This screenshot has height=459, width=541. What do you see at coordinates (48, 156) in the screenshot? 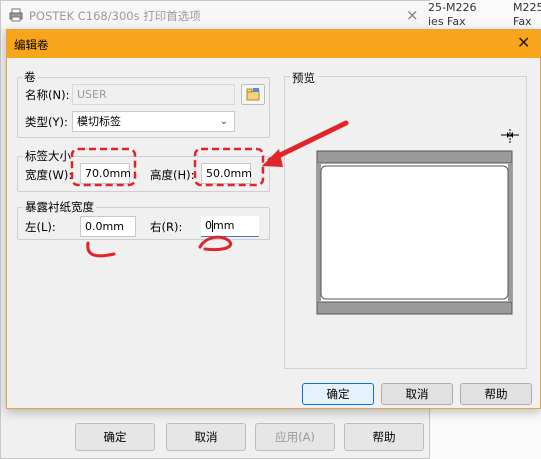
I see `label-size-legend: 标签大小` at bounding box center [48, 156].